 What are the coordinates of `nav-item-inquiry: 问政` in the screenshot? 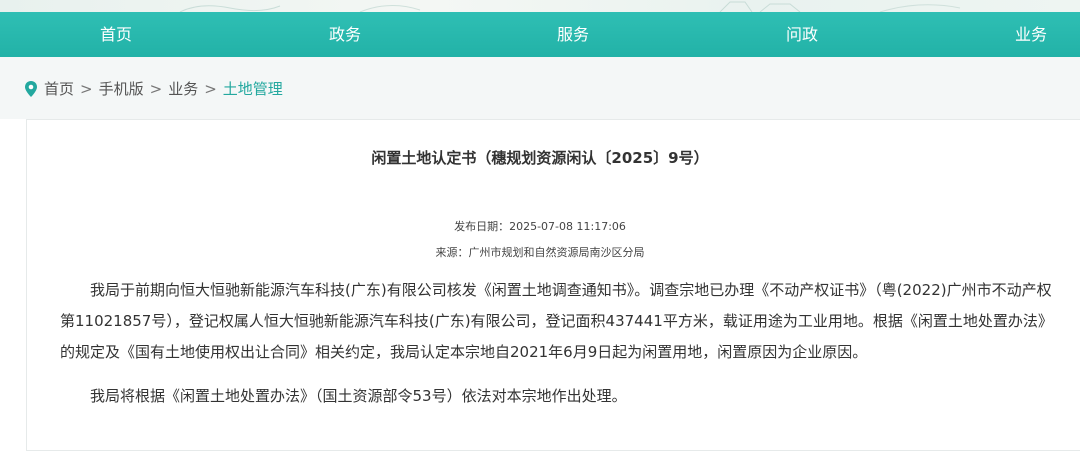 It's located at (802, 34).